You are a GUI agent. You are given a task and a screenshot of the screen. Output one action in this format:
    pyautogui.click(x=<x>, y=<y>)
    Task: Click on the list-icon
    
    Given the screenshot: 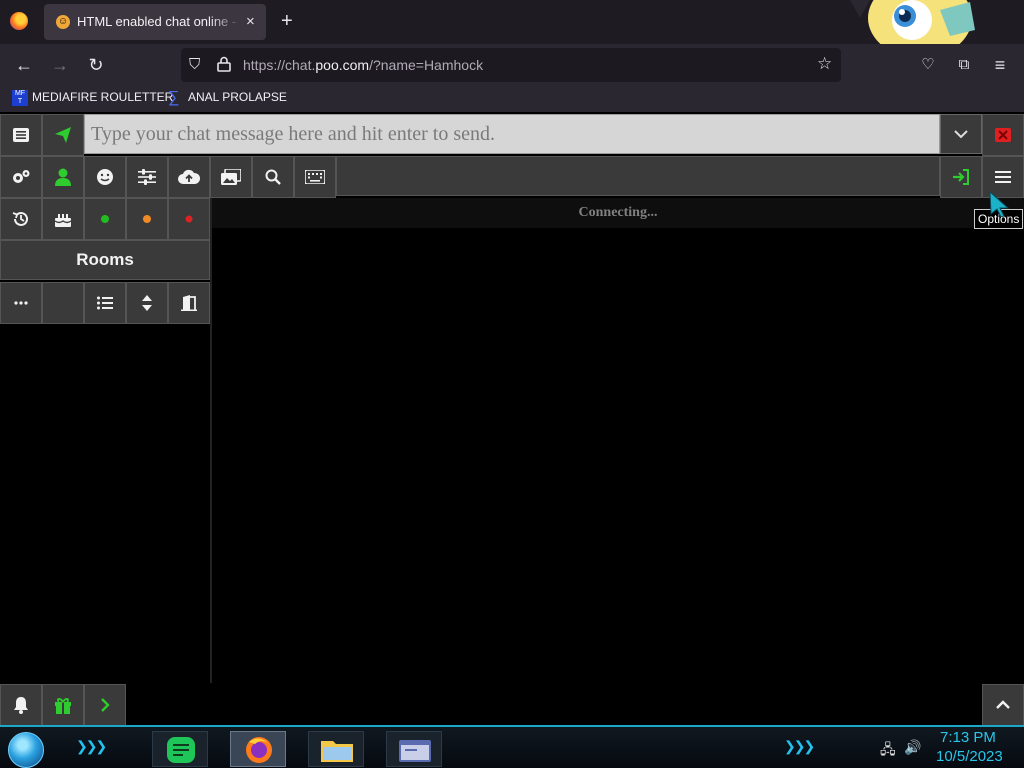 What is the action you would take?
    pyautogui.click(x=105, y=303)
    